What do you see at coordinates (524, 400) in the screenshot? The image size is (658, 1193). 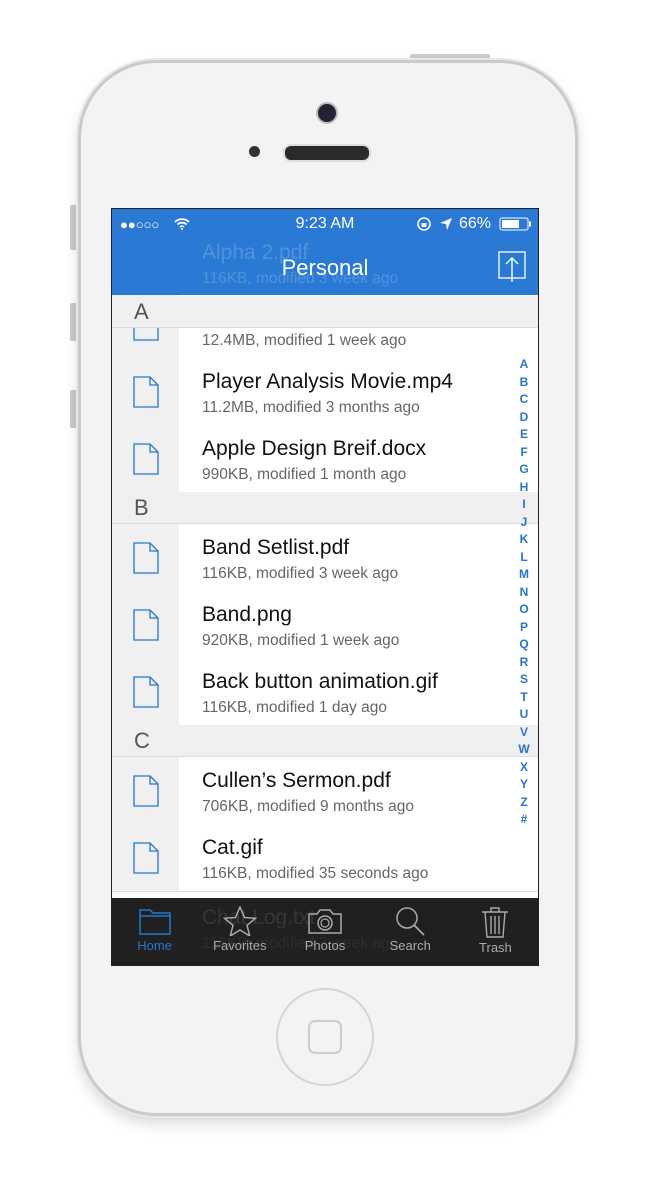 I see `index-letter: C` at bounding box center [524, 400].